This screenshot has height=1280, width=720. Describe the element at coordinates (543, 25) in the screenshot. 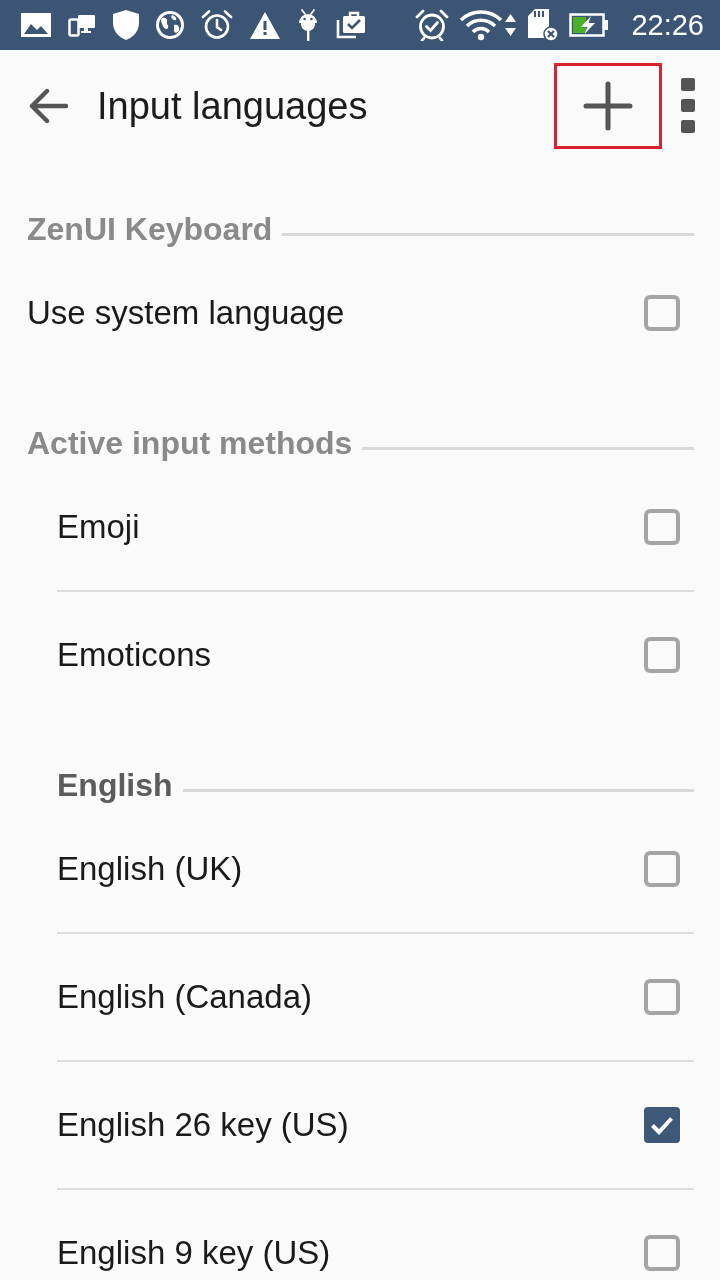

I see `sd-card-error-icon` at that location.